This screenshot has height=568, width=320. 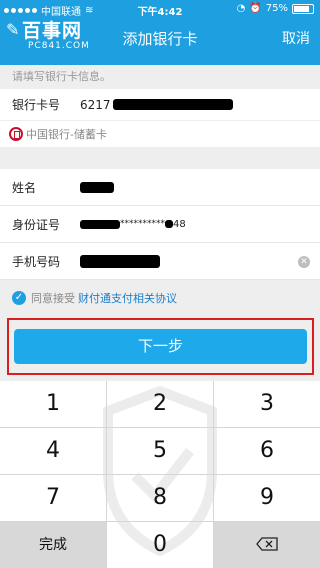 What do you see at coordinates (160, 404) in the screenshot?
I see `key-2: 2` at bounding box center [160, 404].